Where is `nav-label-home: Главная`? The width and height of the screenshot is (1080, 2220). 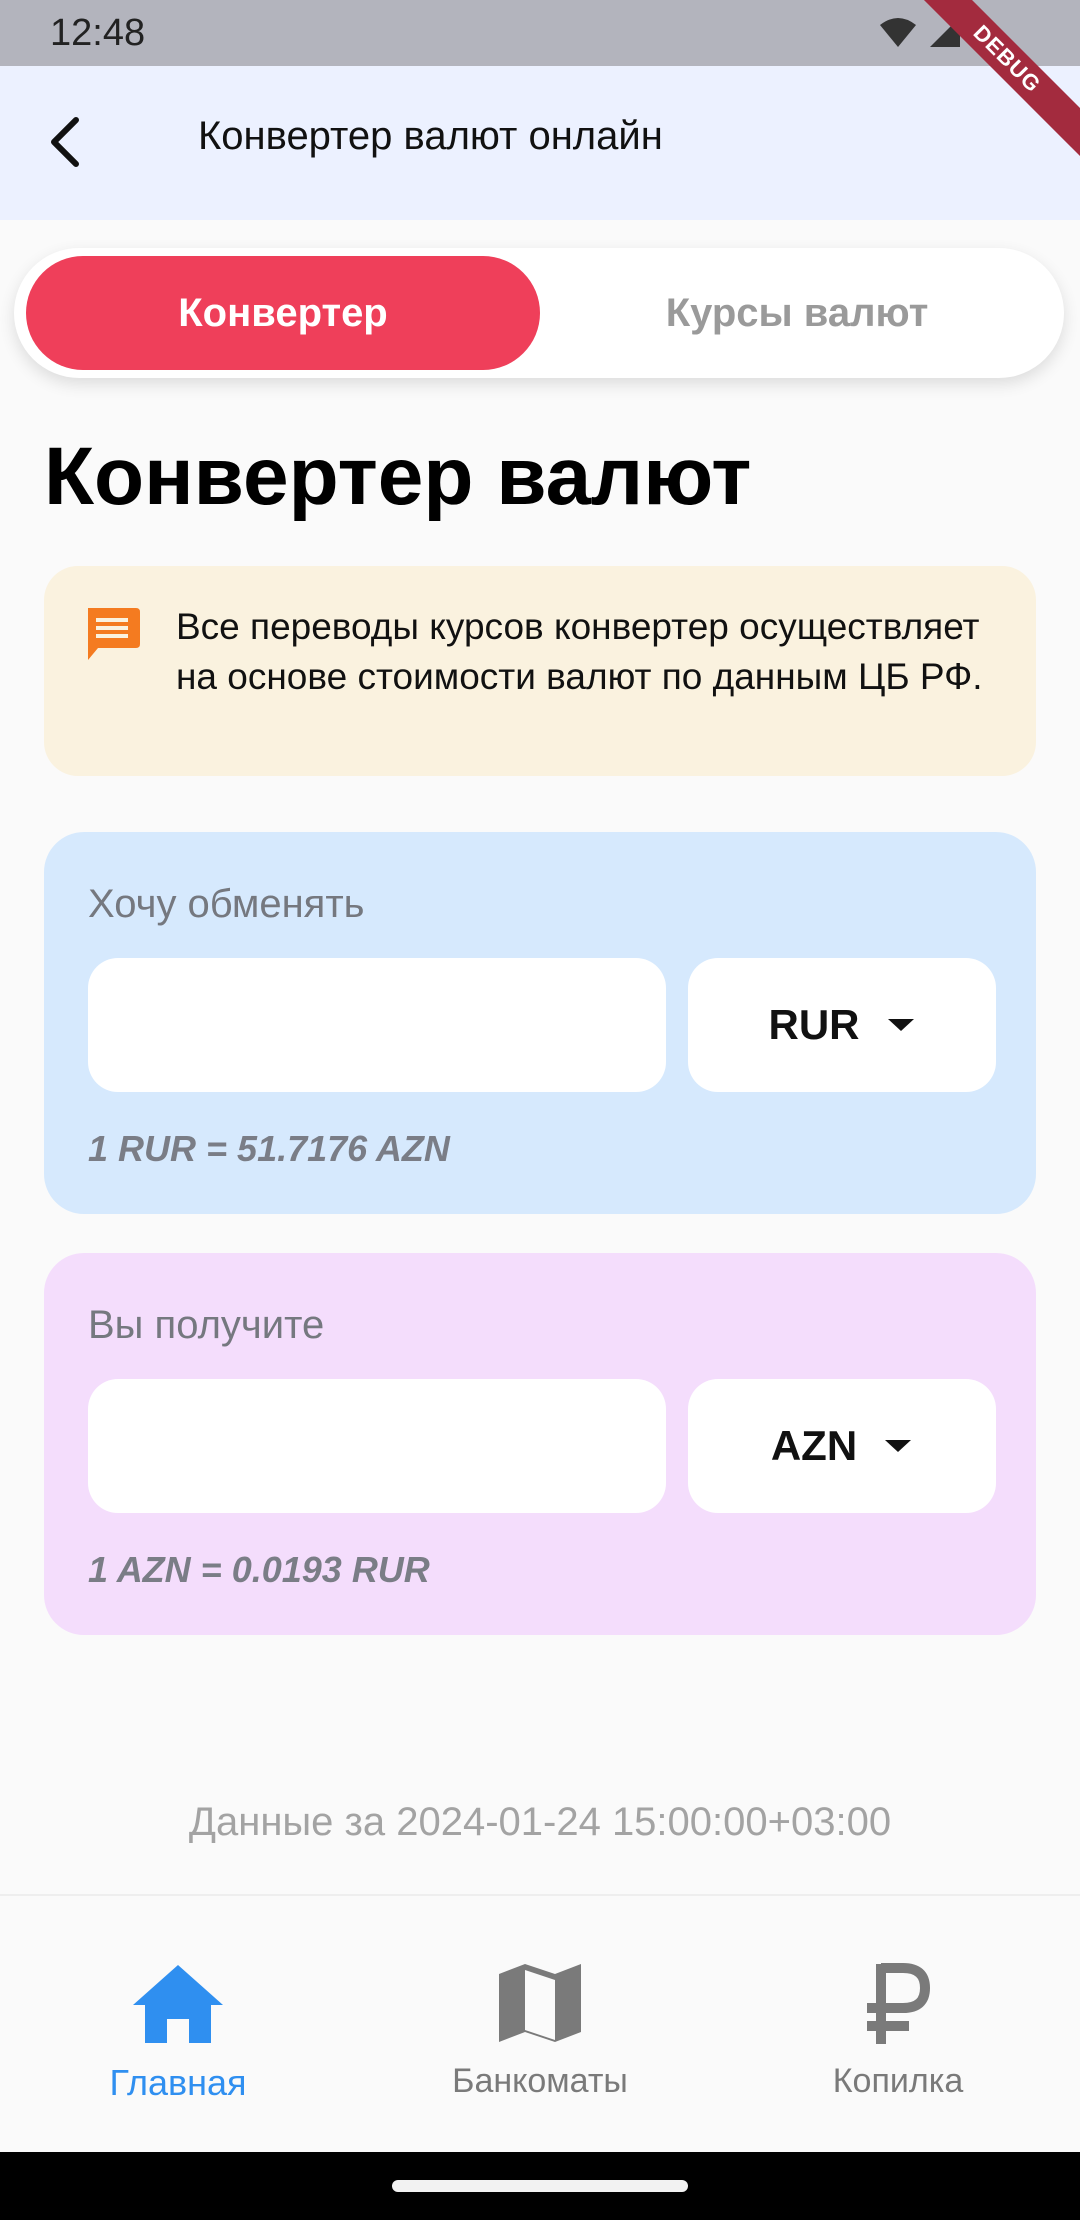 nav-label-home: Главная is located at coordinates (178, 2082).